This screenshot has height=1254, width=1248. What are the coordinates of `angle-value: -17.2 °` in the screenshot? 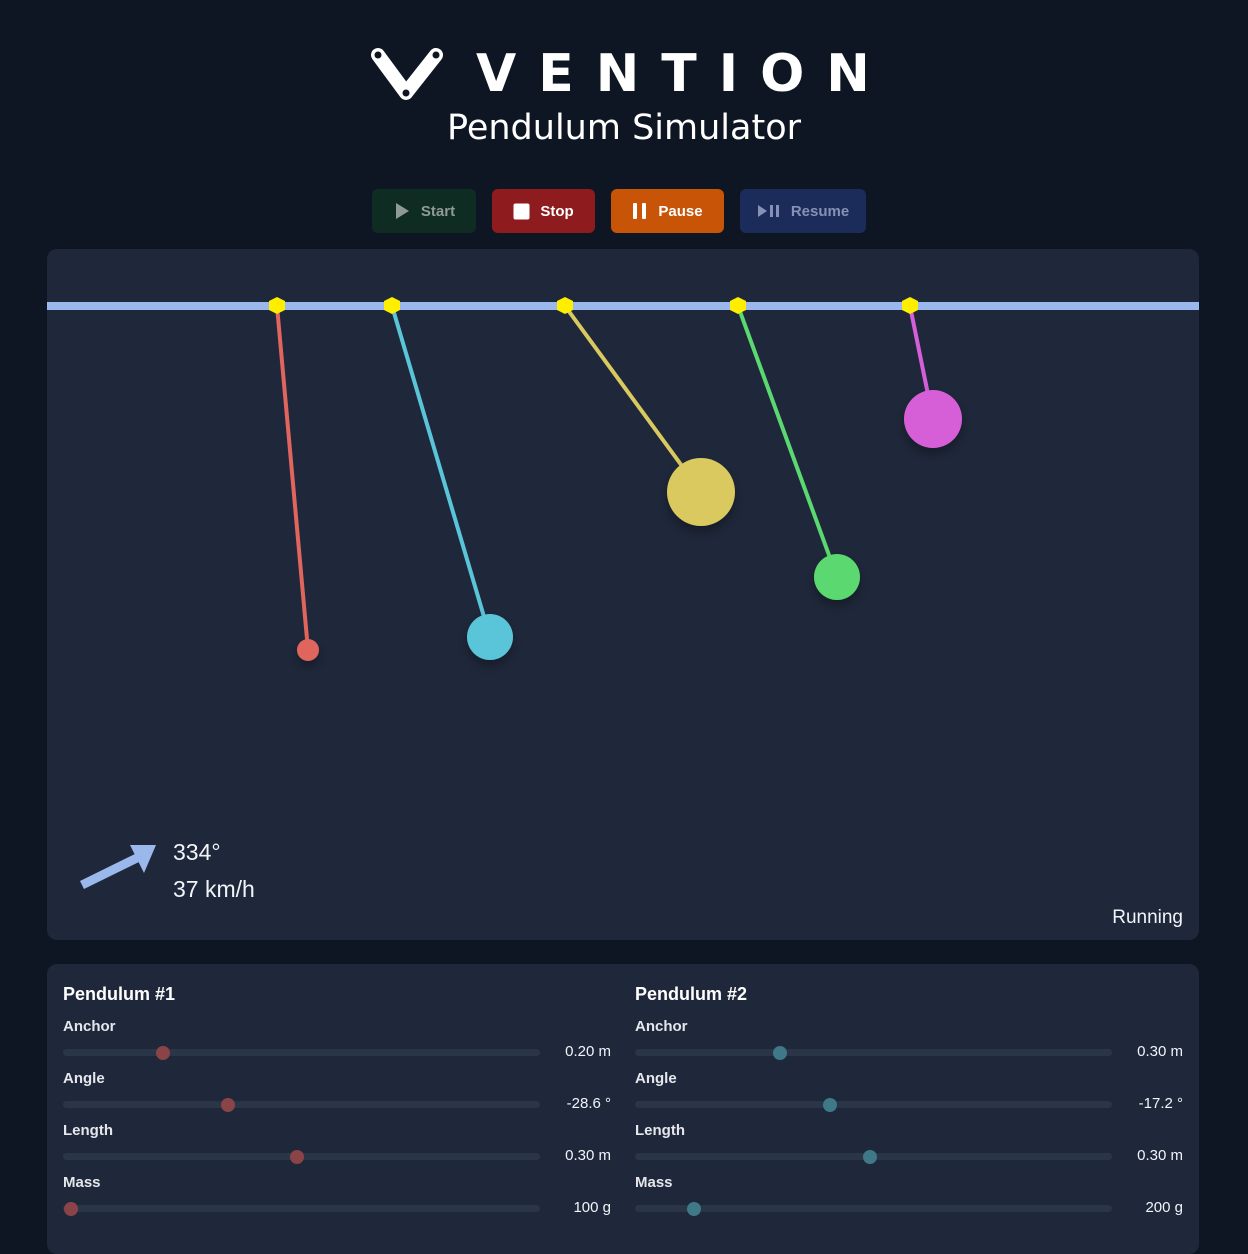 It's located at (1160, 1103).